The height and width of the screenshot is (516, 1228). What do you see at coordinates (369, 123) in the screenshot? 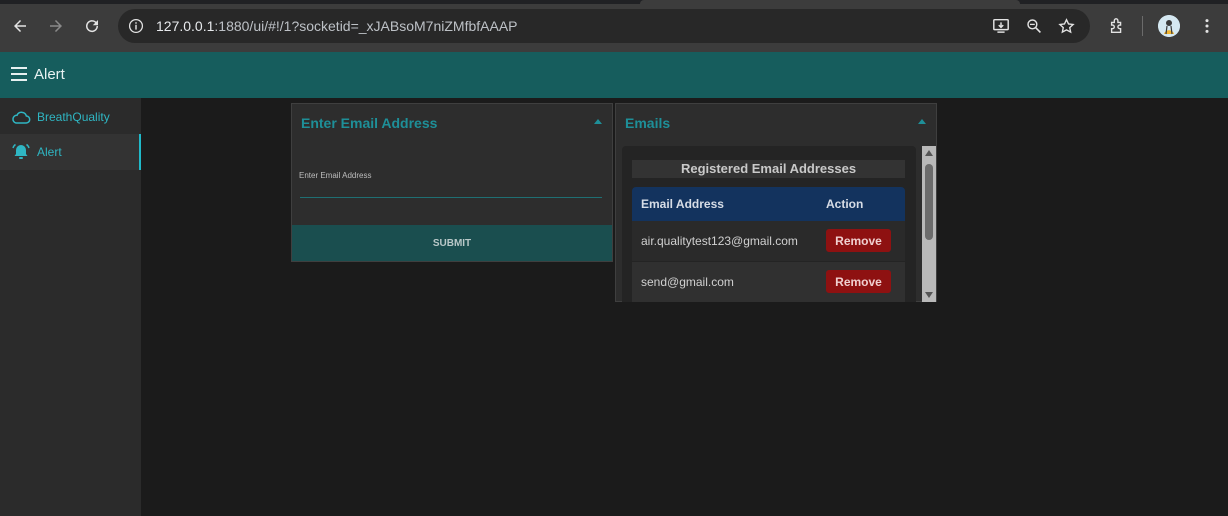
I see `card-title: Enter Email Address` at bounding box center [369, 123].